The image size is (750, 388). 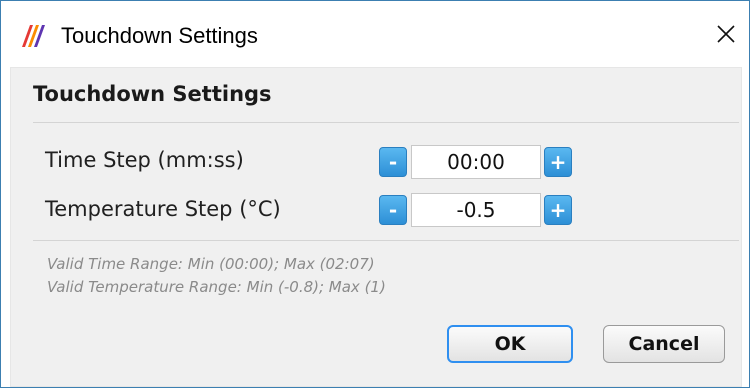 I want to click on app-logo-icon, so click(x=33, y=36).